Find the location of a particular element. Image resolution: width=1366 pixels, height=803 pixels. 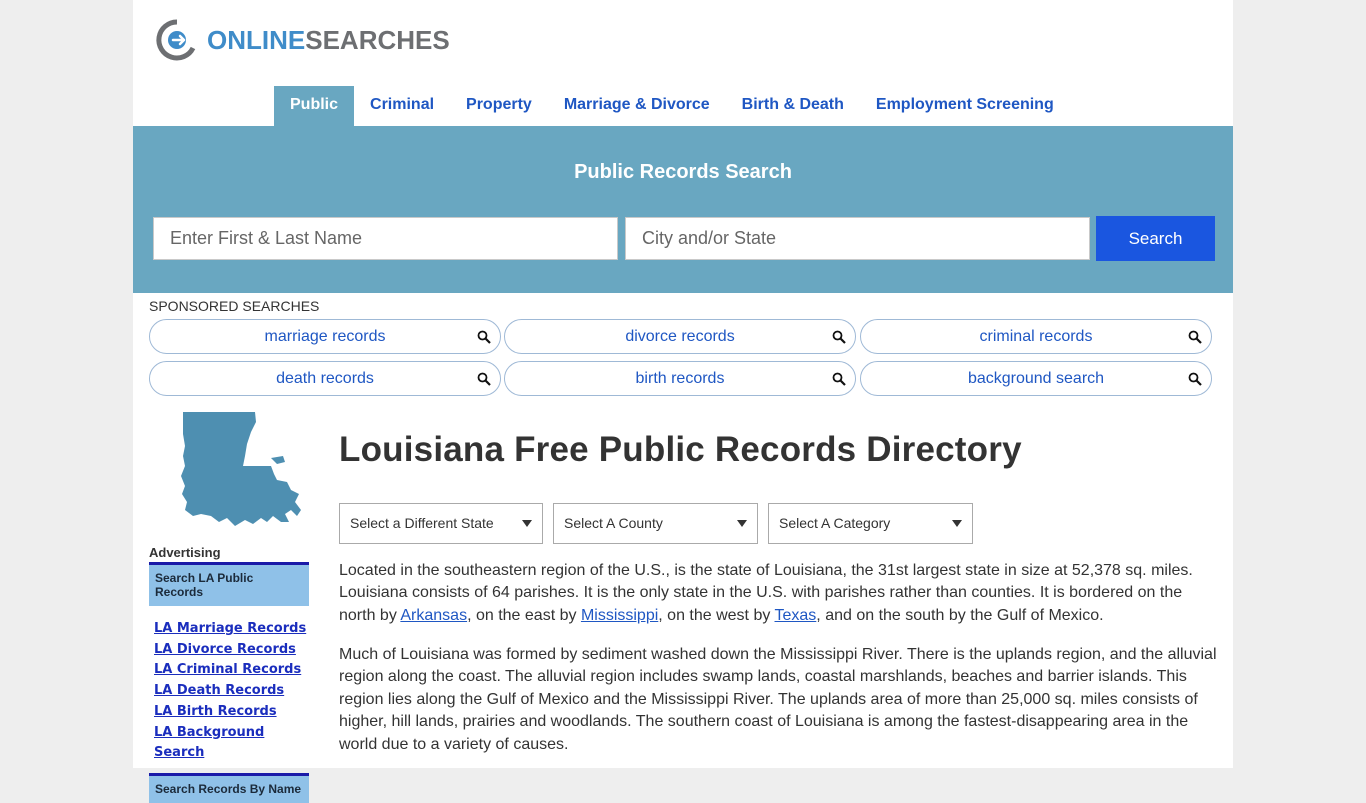

logo-arrow-icon is located at coordinates (176, 40).